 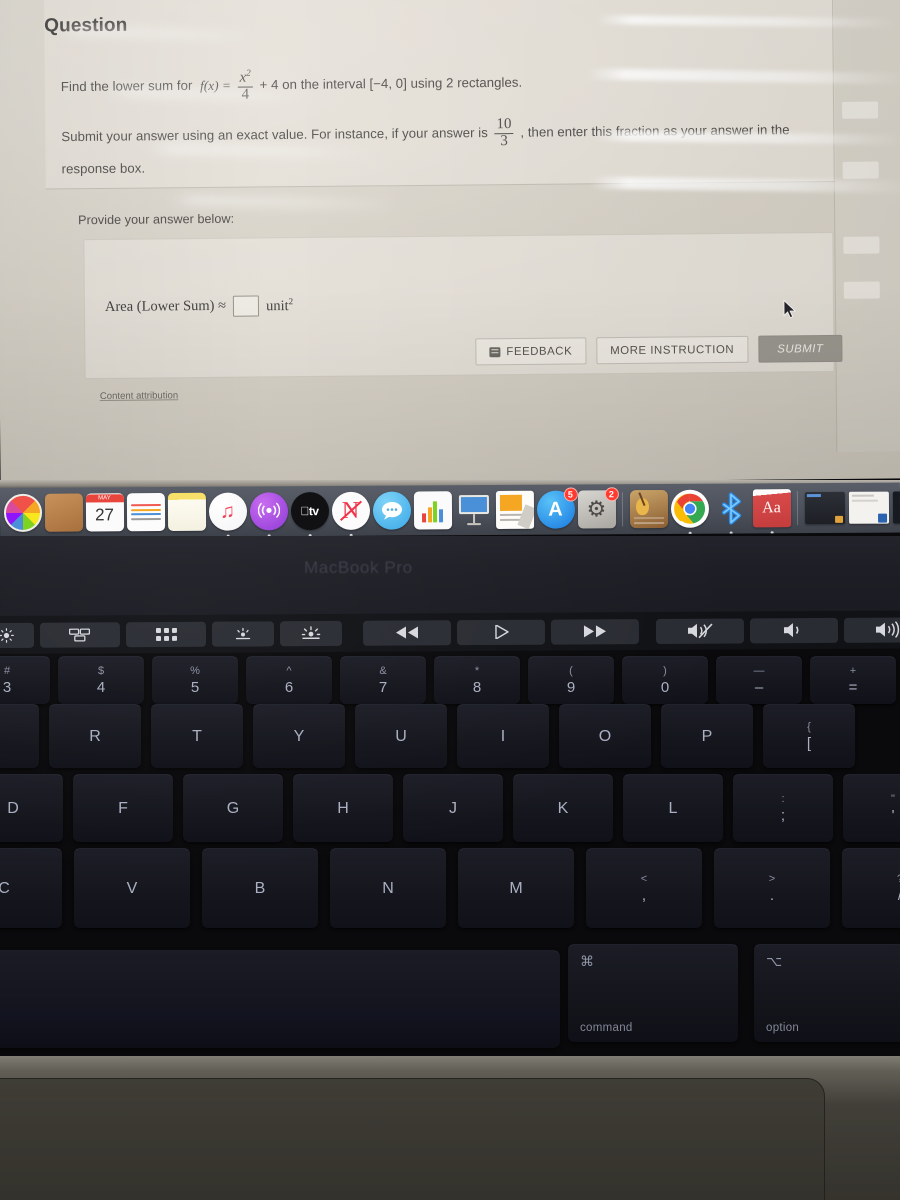 I want to click on finder-icon, so click(x=22, y=512).